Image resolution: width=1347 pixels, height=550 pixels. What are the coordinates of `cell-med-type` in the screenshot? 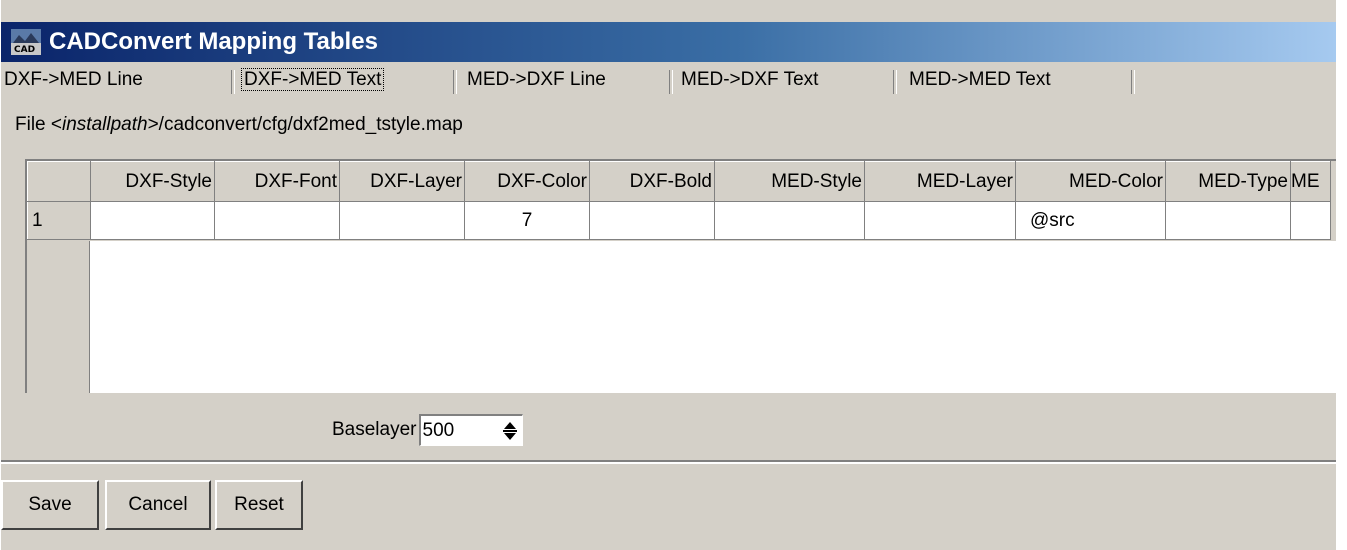 It's located at (1228, 220).